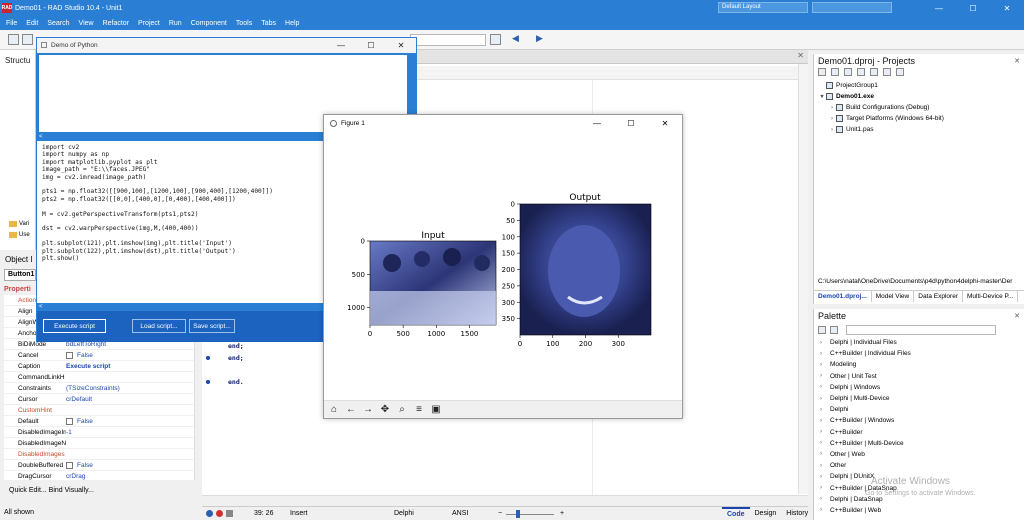 The image size is (1024, 520). Describe the element at coordinates (973, 8) in the screenshot. I see `maximize-icon: ☐` at that location.